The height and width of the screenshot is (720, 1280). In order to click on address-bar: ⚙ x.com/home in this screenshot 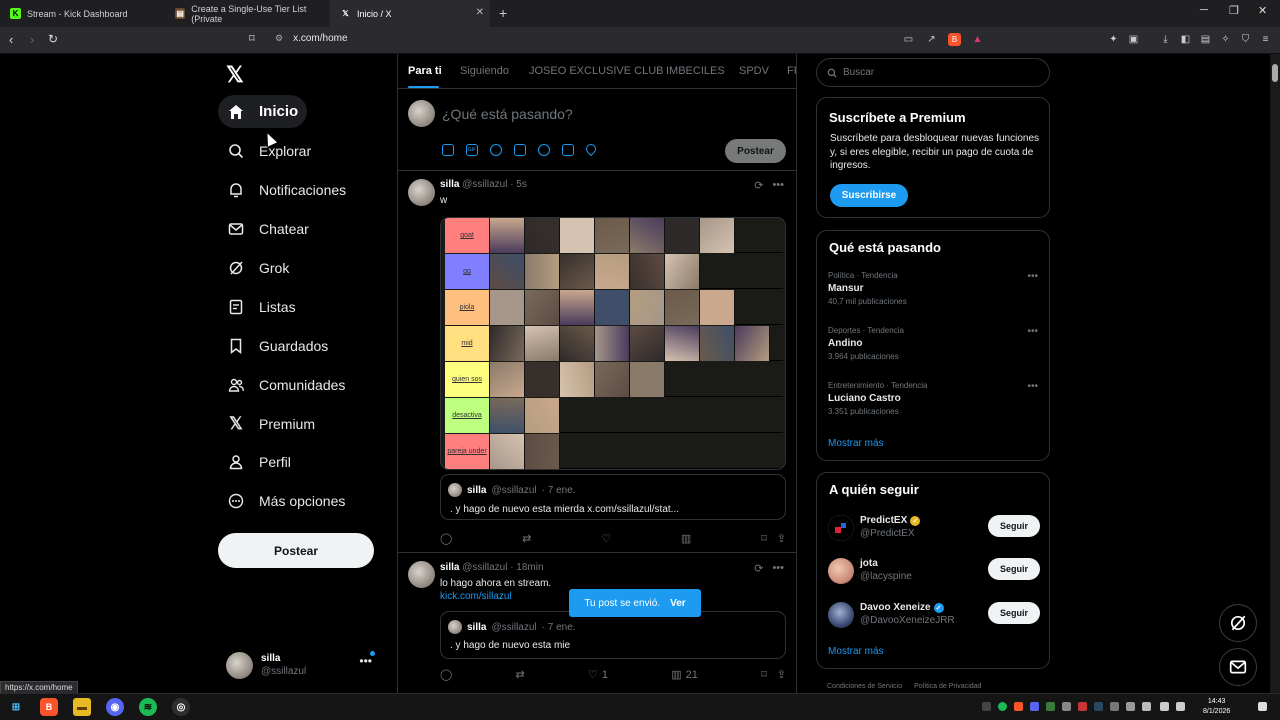, I will do `click(311, 38)`.